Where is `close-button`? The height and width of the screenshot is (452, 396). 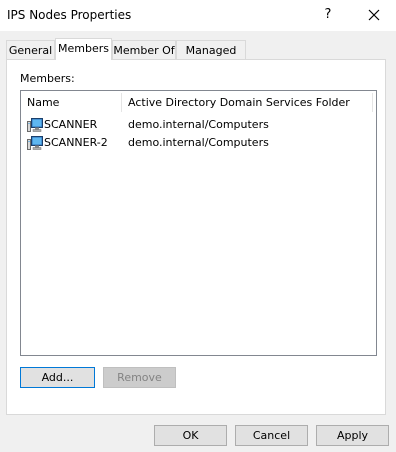
close-button is located at coordinates (374, 15).